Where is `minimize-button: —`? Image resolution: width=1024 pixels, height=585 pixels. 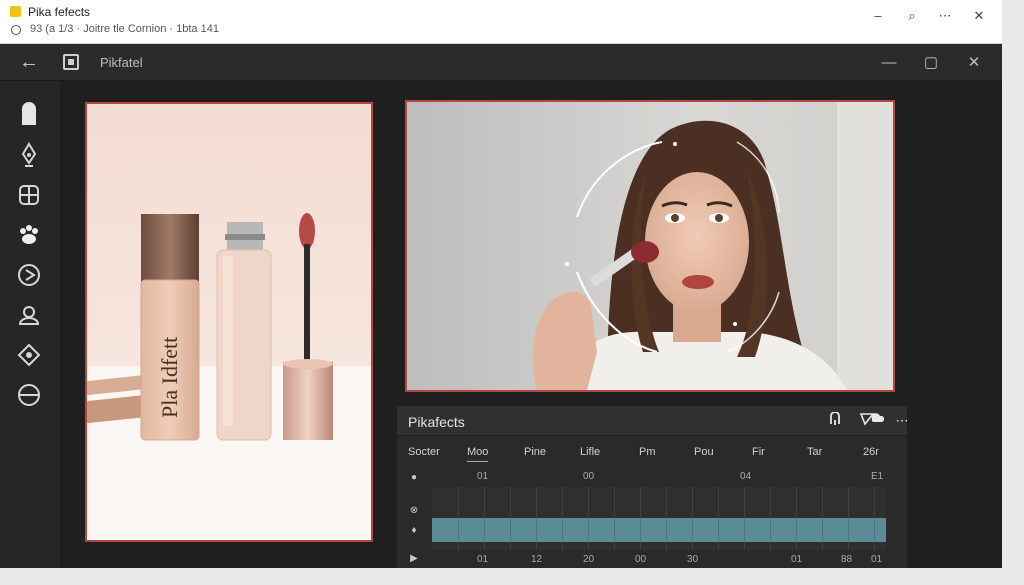
minimize-button: — is located at coordinates (889, 63).